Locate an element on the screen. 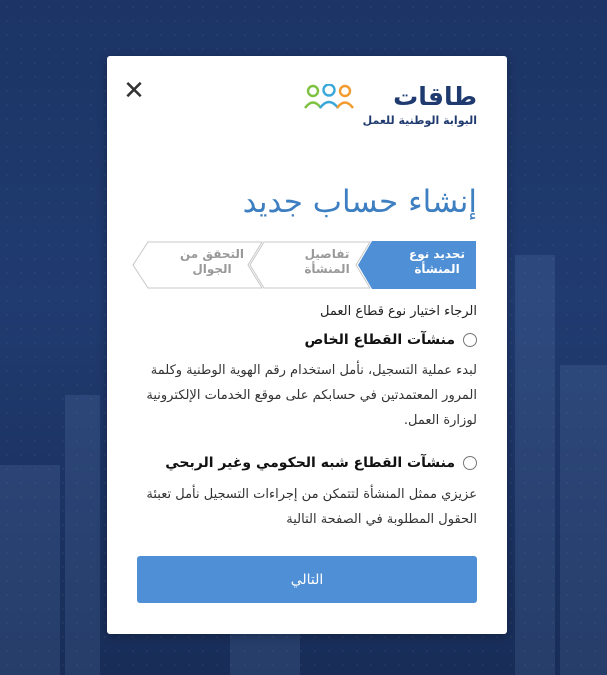 The height and width of the screenshot is (675, 607). close-icon: ✕ is located at coordinates (134, 91).